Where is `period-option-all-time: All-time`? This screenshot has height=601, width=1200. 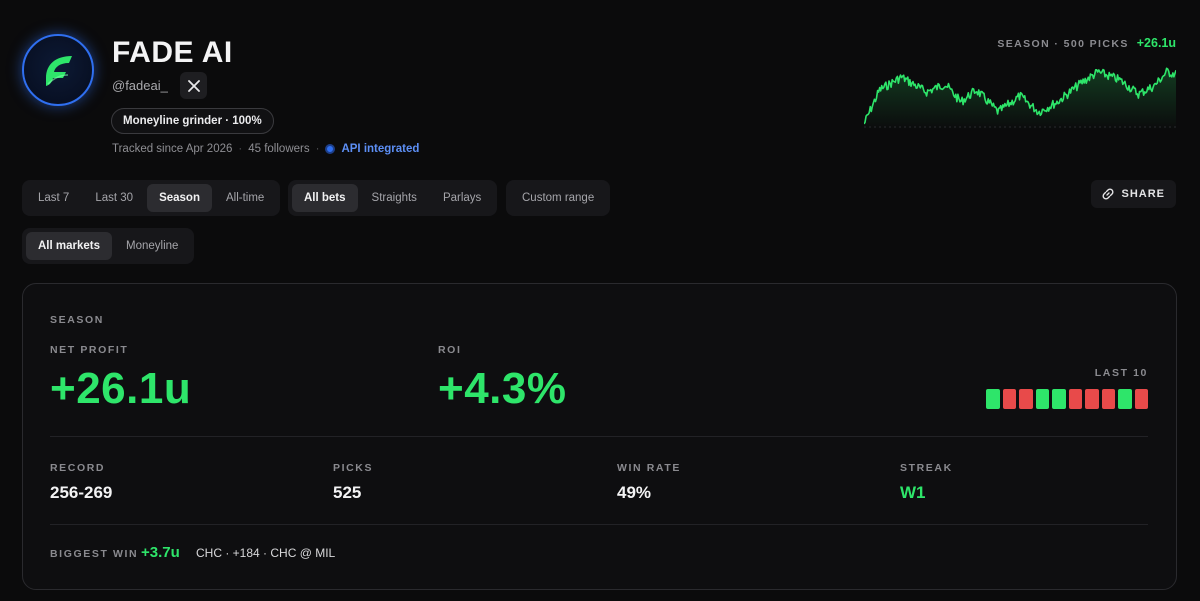 period-option-all-time: All-time is located at coordinates (245, 198).